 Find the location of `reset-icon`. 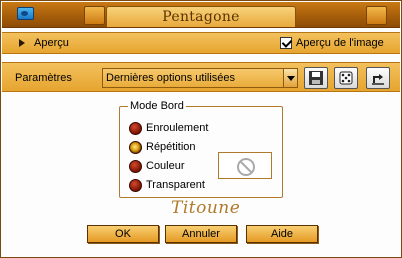

reset-icon is located at coordinates (378, 79).